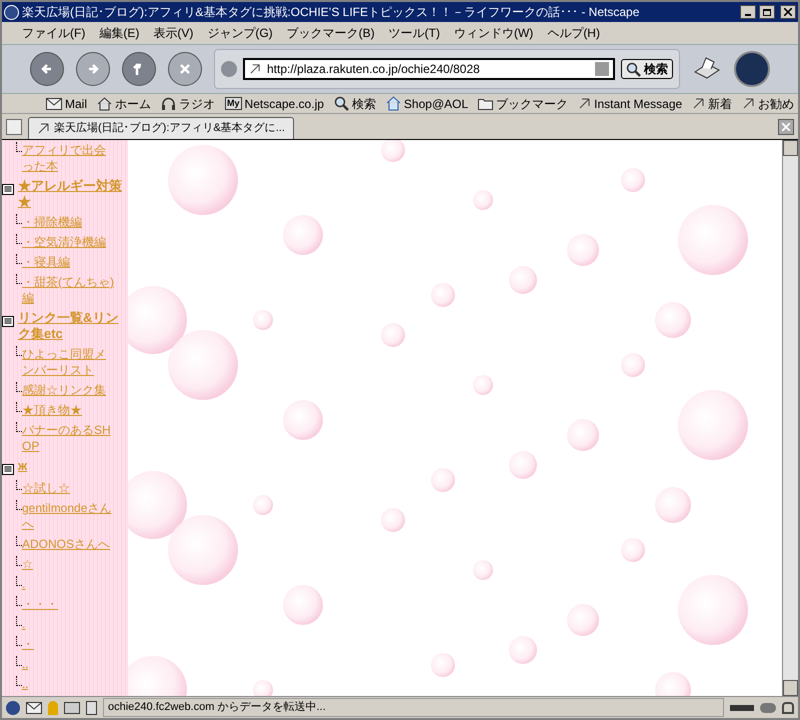  Describe the element at coordinates (573, 33) in the screenshot. I see `menu-item: ヘルプ(H)` at that location.